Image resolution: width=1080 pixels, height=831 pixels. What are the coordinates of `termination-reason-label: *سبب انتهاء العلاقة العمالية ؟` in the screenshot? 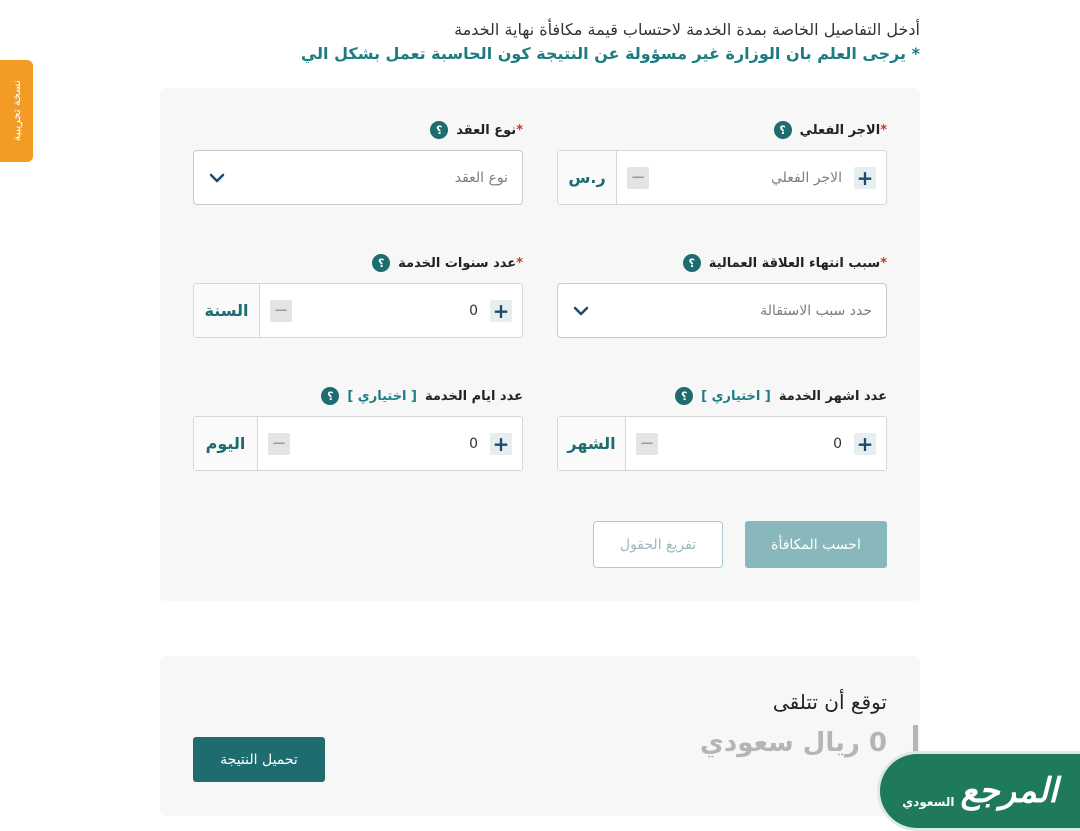 It's located at (784, 263).